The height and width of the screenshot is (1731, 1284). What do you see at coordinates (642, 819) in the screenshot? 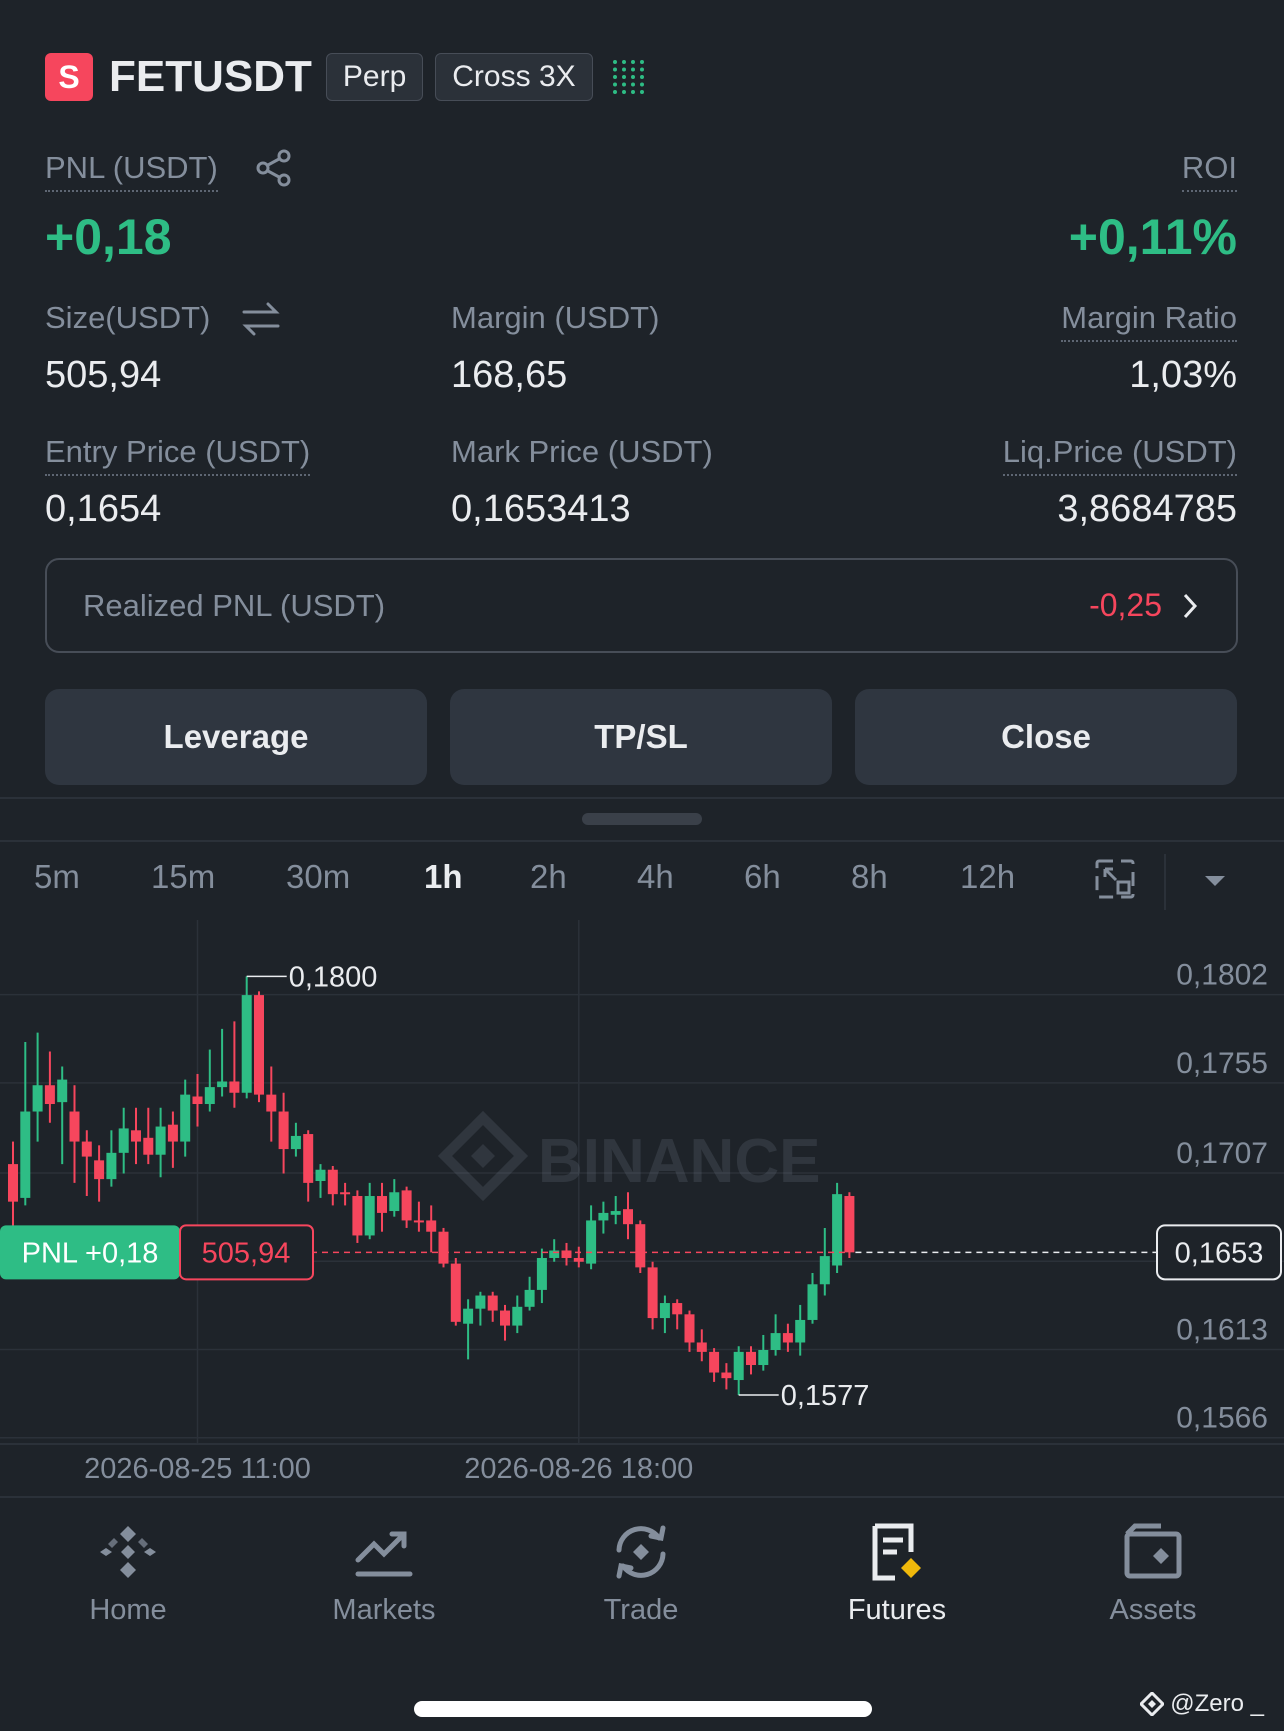
I see `drag-handle` at bounding box center [642, 819].